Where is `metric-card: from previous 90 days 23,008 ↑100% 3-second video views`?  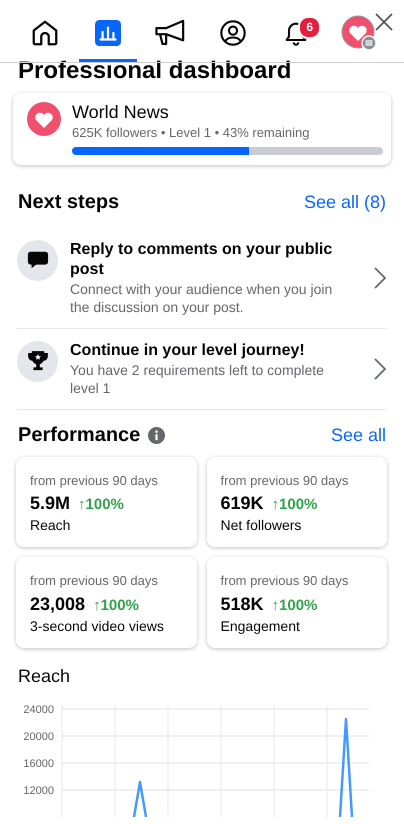
metric-card: from previous 90 days 23,008 ↑100% 3-second video views is located at coordinates (106, 602).